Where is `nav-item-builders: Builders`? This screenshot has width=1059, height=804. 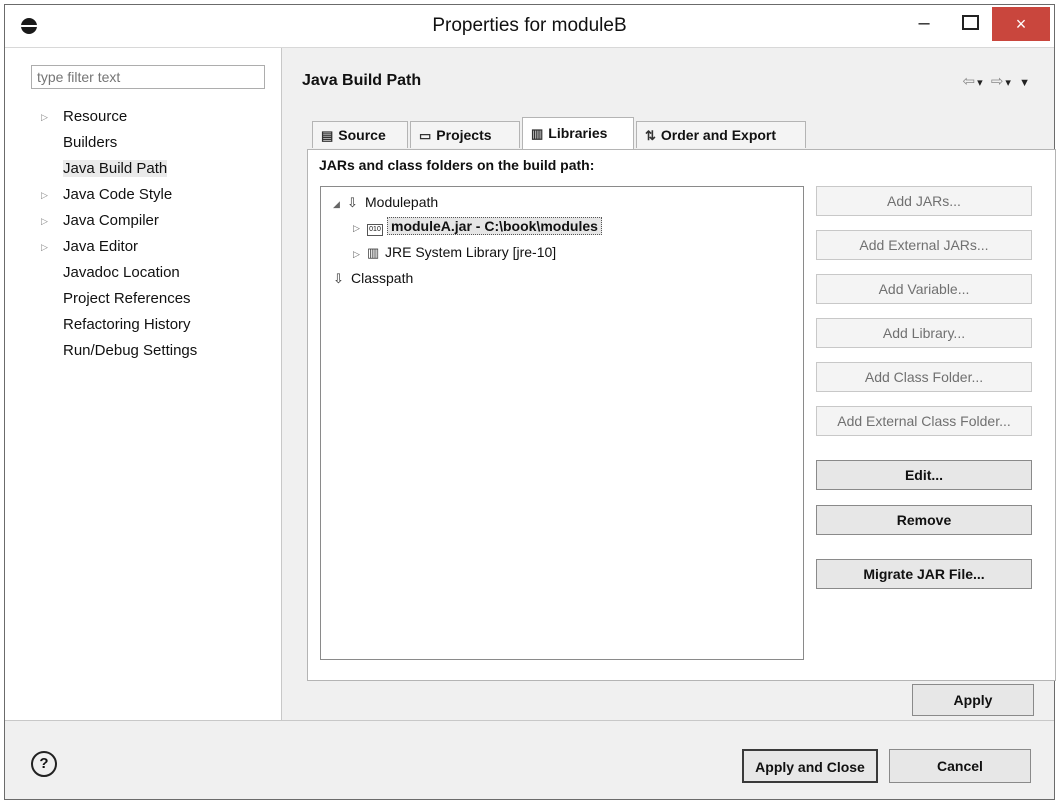
nav-item-builders: Builders is located at coordinates (114, 143).